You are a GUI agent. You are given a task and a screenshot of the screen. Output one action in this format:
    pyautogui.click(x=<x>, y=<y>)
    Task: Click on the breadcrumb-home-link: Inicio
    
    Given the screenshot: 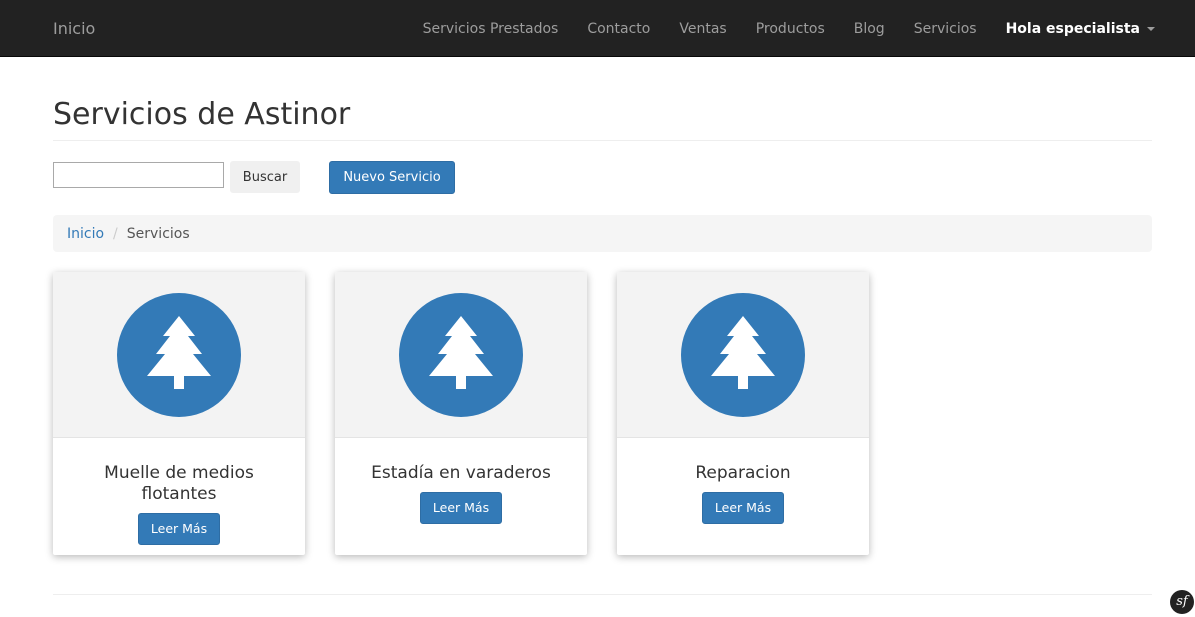 What is the action you would take?
    pyautogui.click(x=85, y=234)
    